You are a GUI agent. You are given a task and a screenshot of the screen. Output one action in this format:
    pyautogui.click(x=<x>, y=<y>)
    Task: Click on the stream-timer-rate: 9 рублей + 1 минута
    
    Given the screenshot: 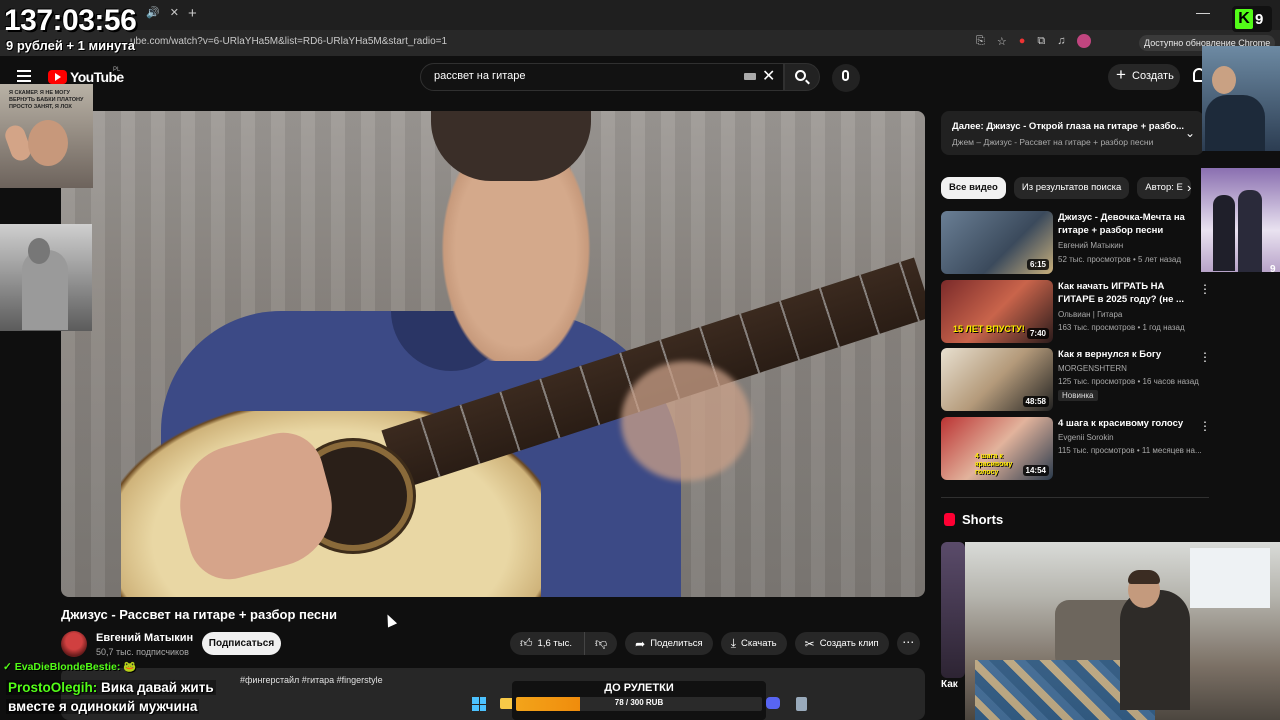 What is the action you would take?
    pyautogui.click(x=70, y=45)
    